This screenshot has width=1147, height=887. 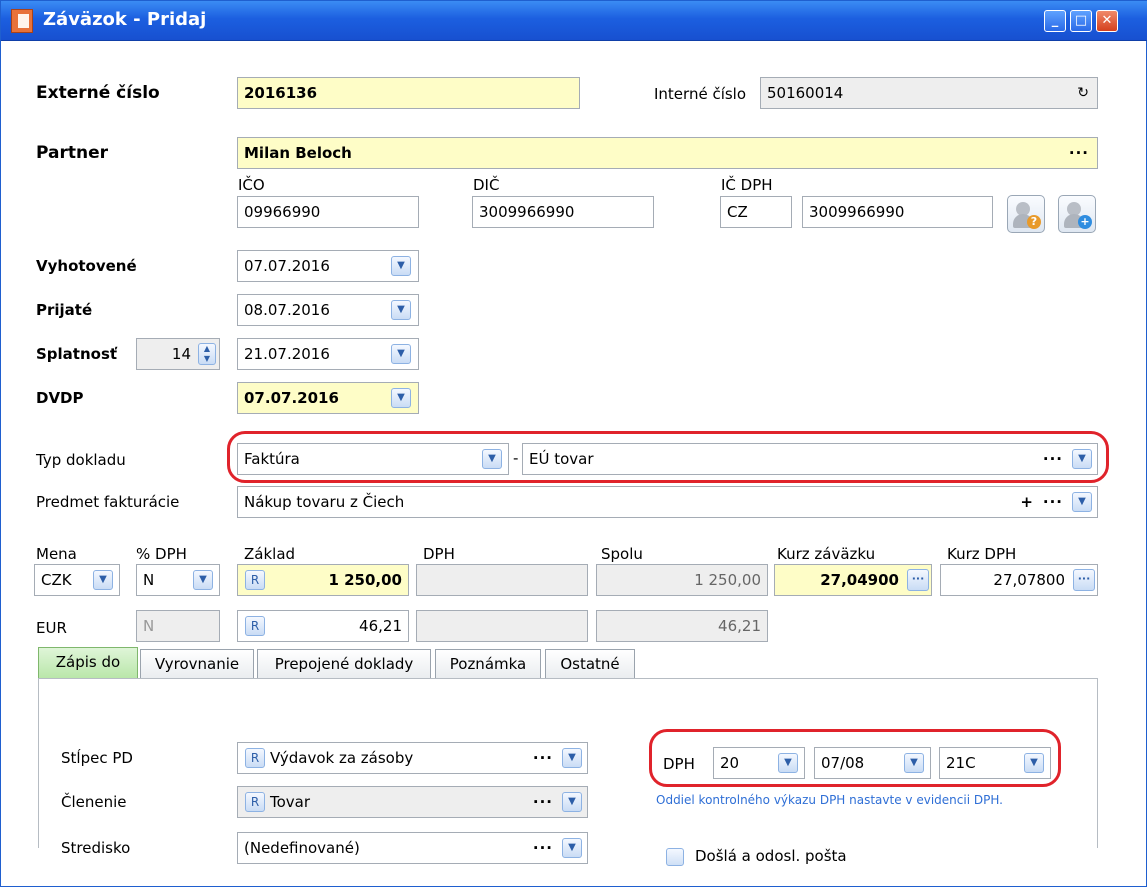 What do you see at coordinates (1079, 153) in the screenshot?
I see `partner-more-icon: ···` at bounding box center [1079, 153].